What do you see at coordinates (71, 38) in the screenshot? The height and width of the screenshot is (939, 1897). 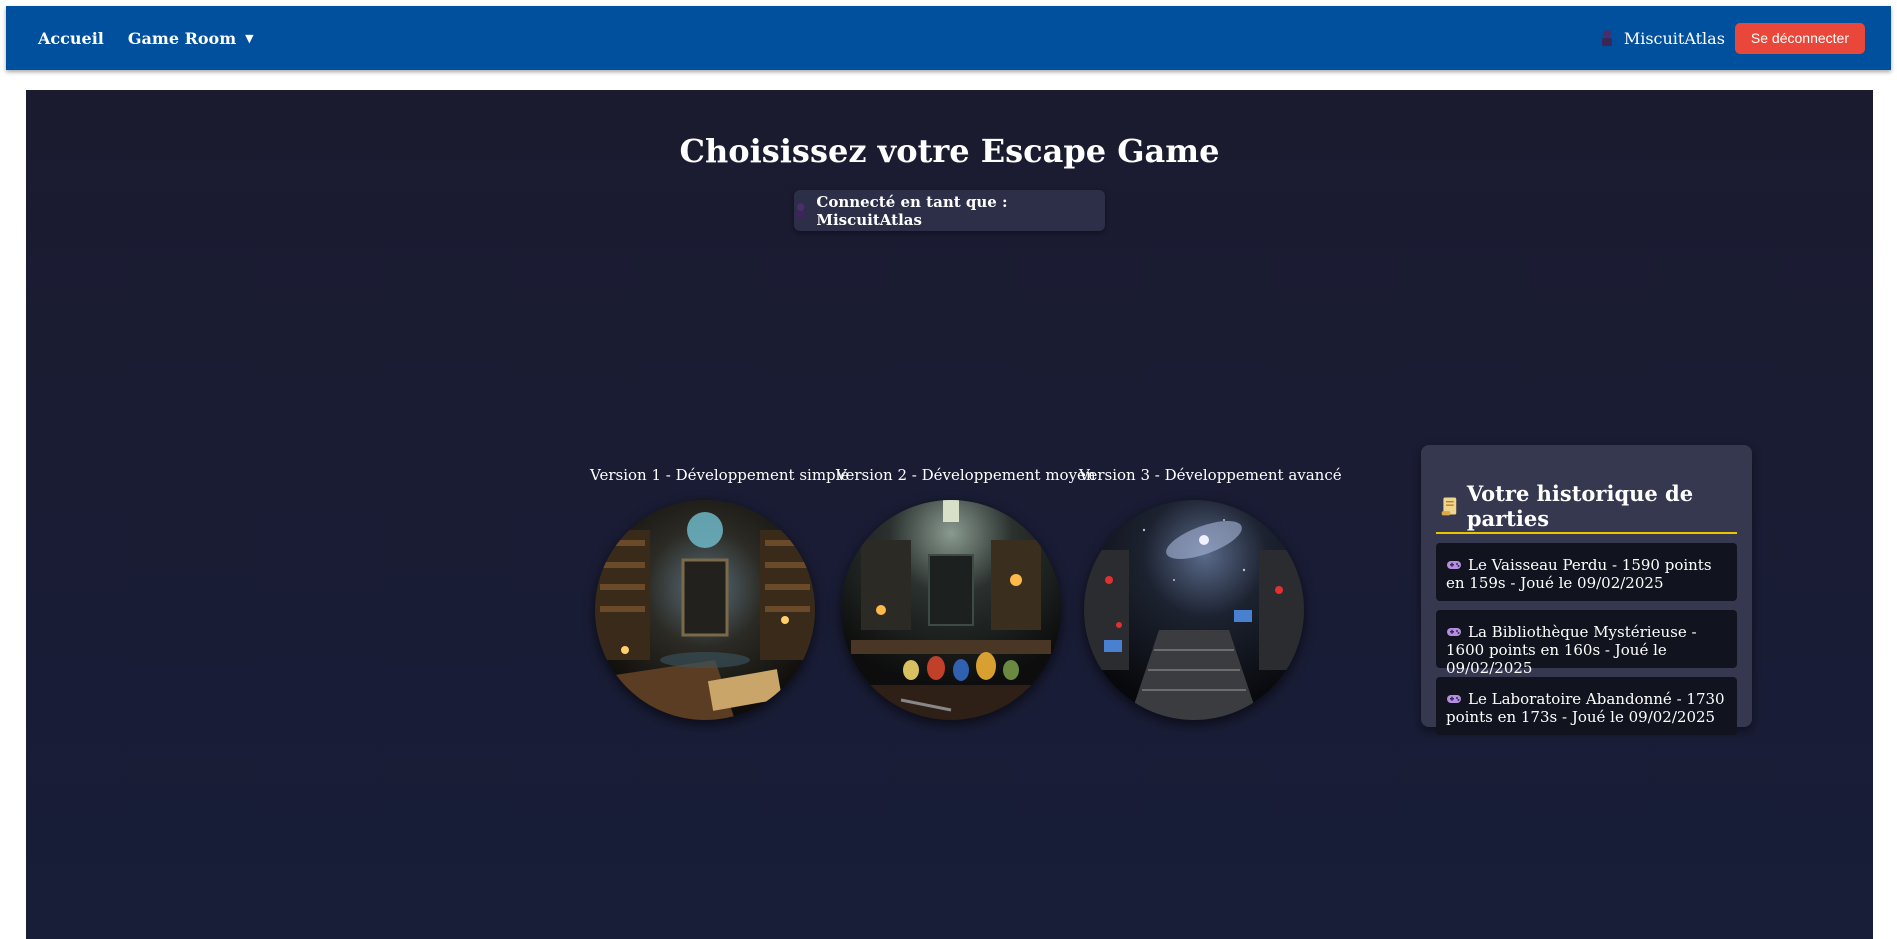 I see `nav-home-link: Accueil` at bounding box center [71, 38].